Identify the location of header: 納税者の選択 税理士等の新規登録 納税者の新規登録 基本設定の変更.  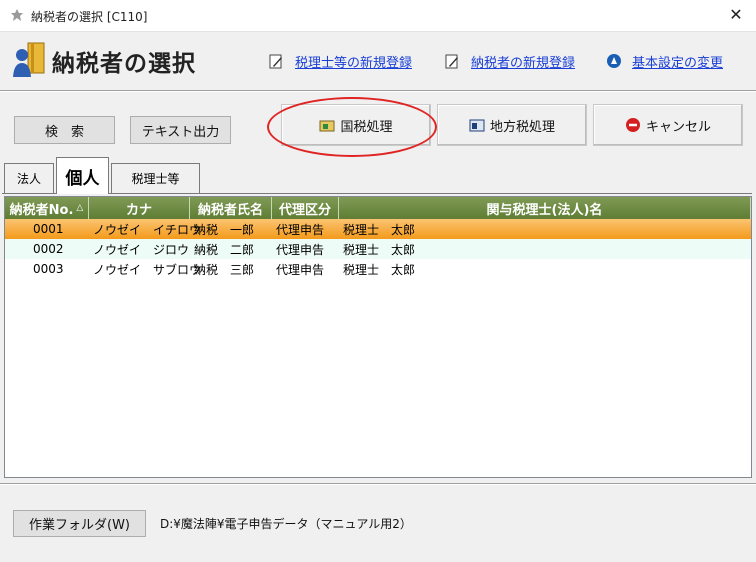
(378, 60).